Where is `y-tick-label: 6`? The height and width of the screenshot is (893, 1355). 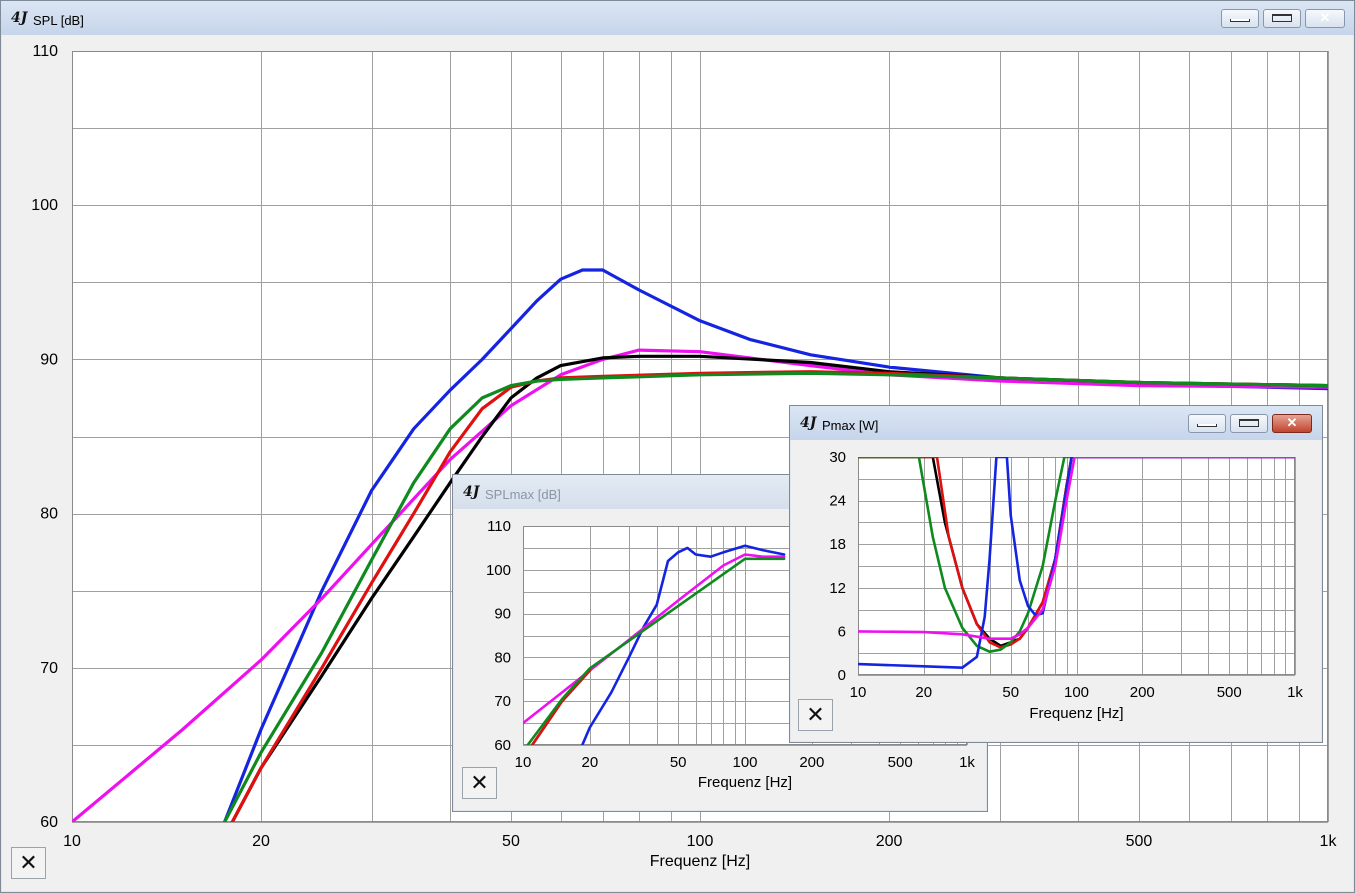
y-tick-label: 6 is located at coordinates (842, 631).